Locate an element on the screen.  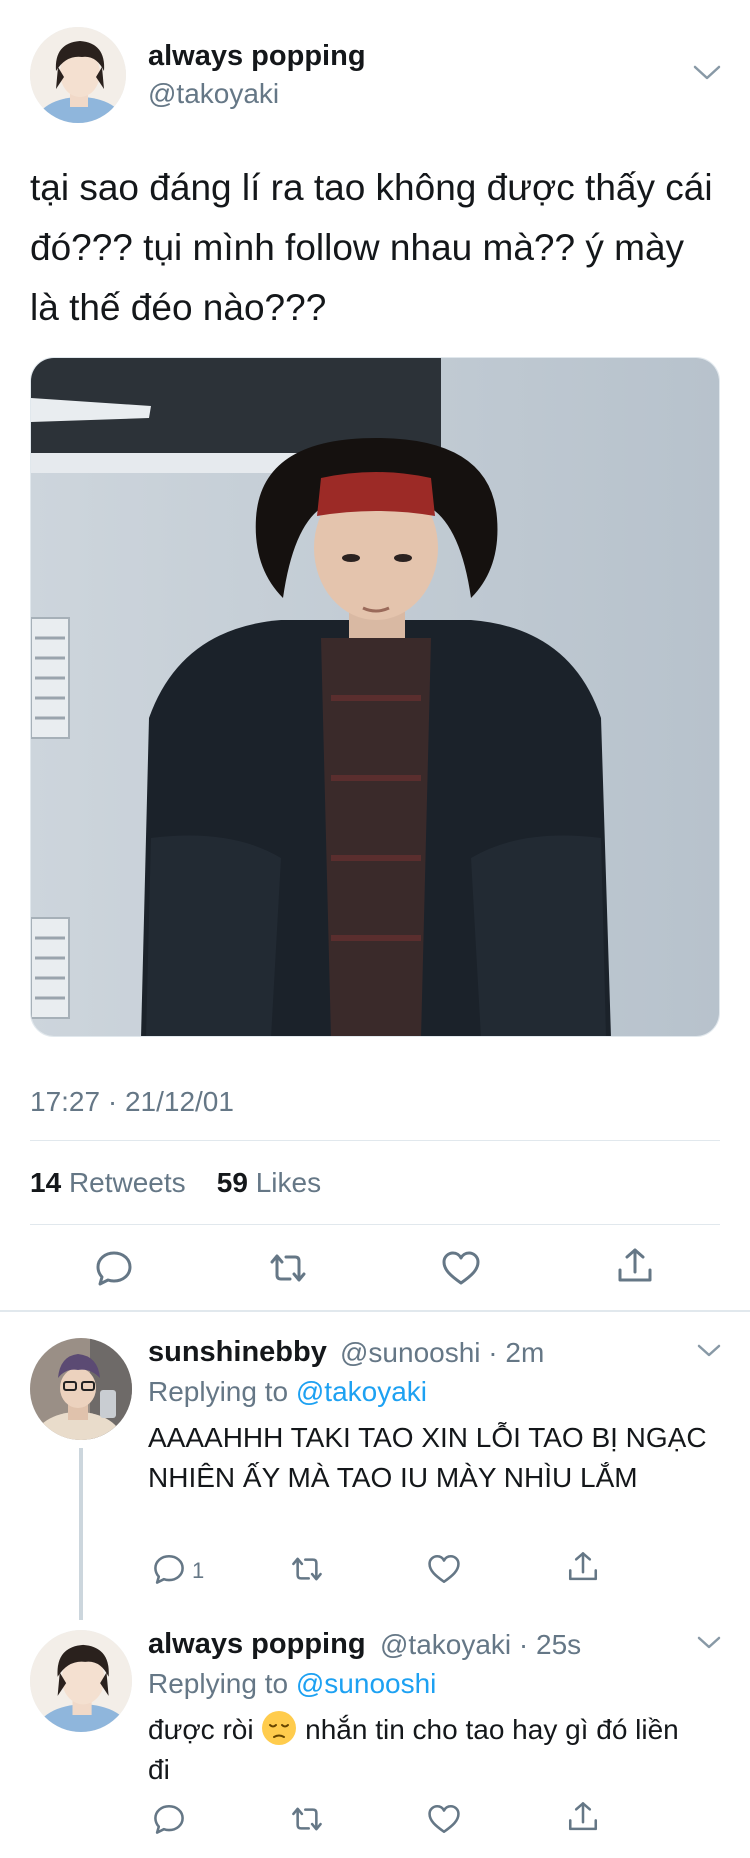
replying-to: Replying to @takoyaki is located at coordinates (287, 1392).